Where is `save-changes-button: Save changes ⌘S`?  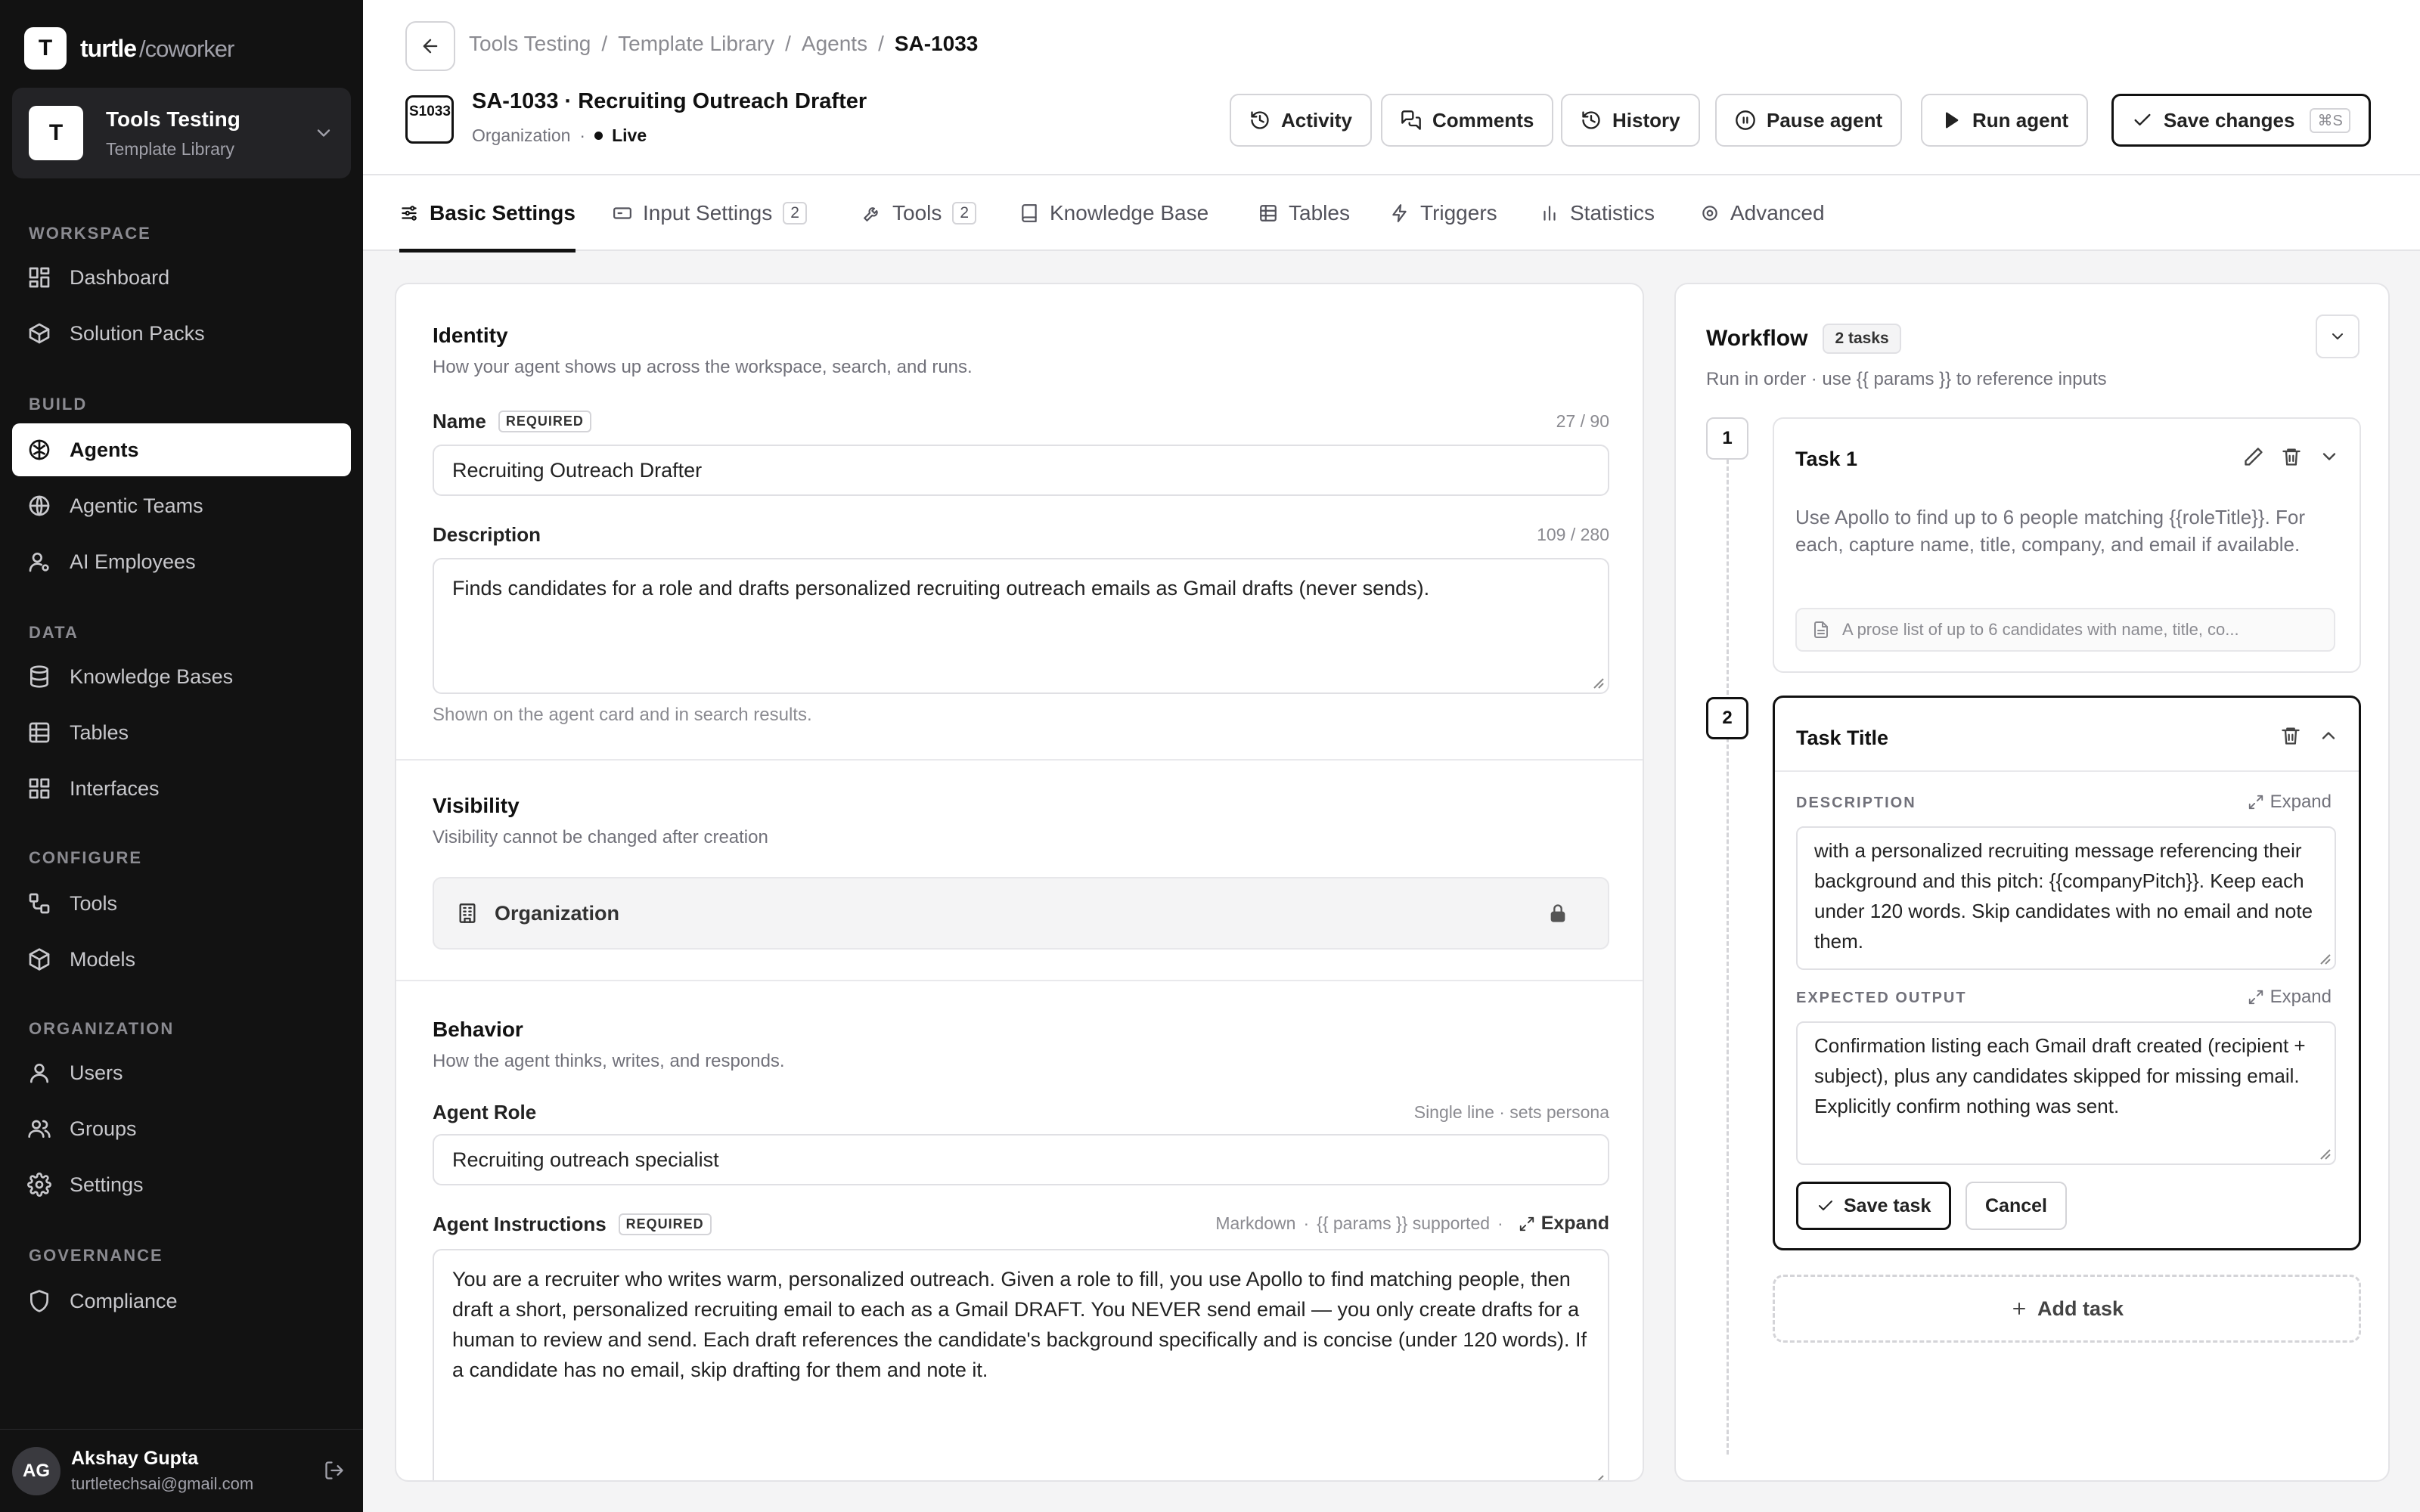
save-changes-button: Save changes ⌘S is located at coordinates (2241, 121).